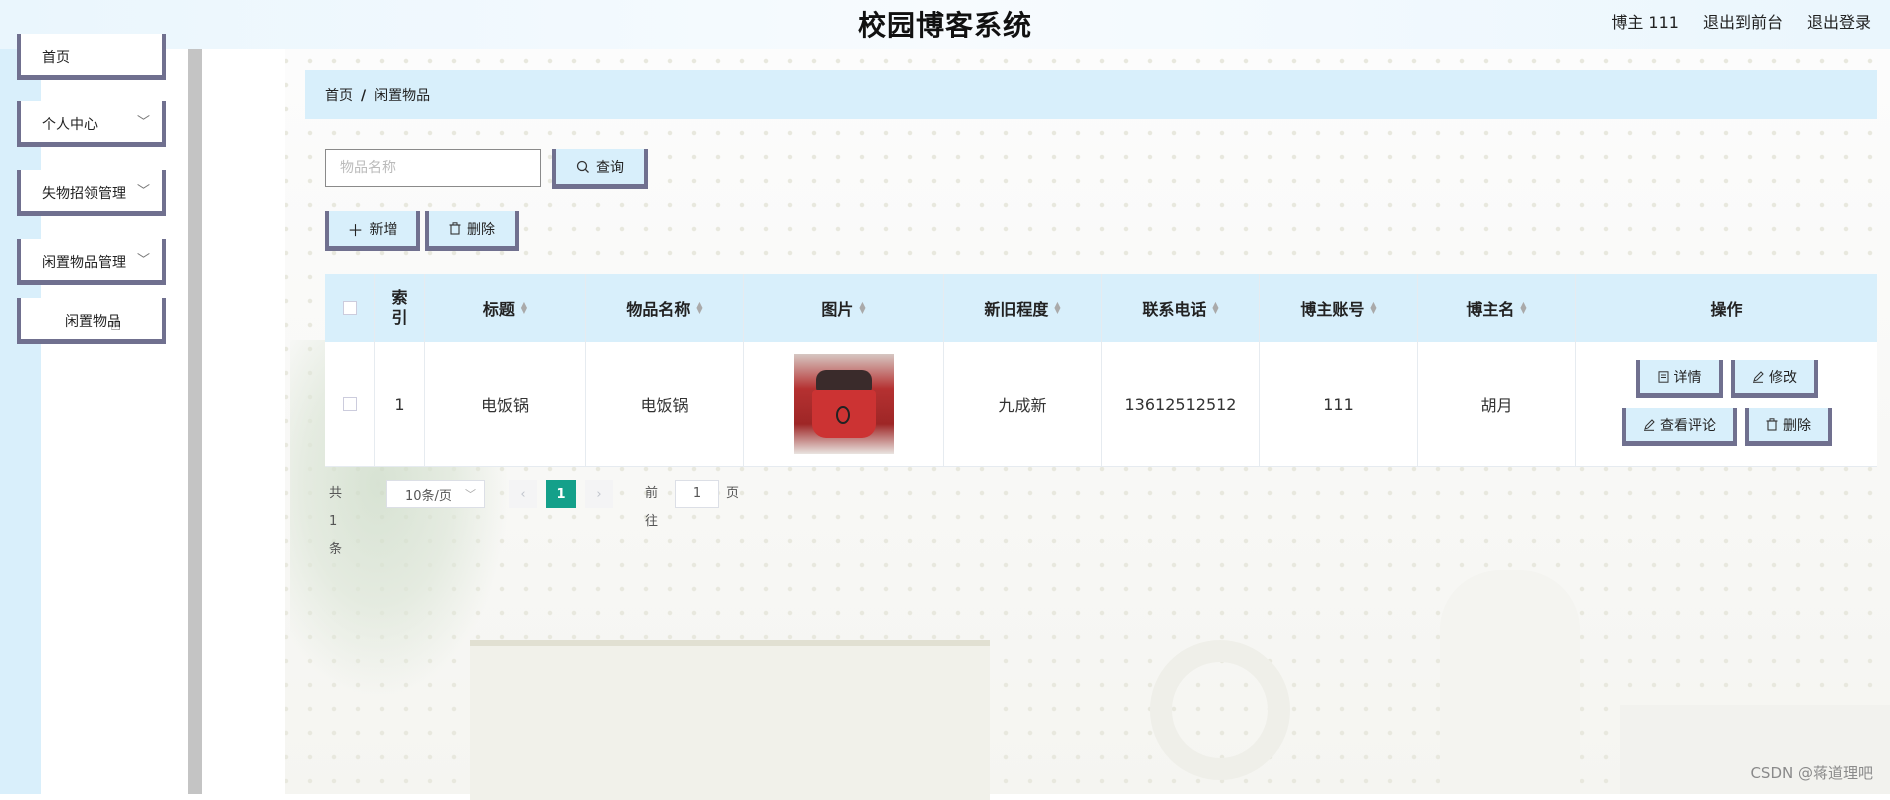 The height and width of the screenshot is (800, 1890). What do you see at coordinates (243, 421) in the screenshot?
I see `main-left-gutter` at bounding box center [243, 421].